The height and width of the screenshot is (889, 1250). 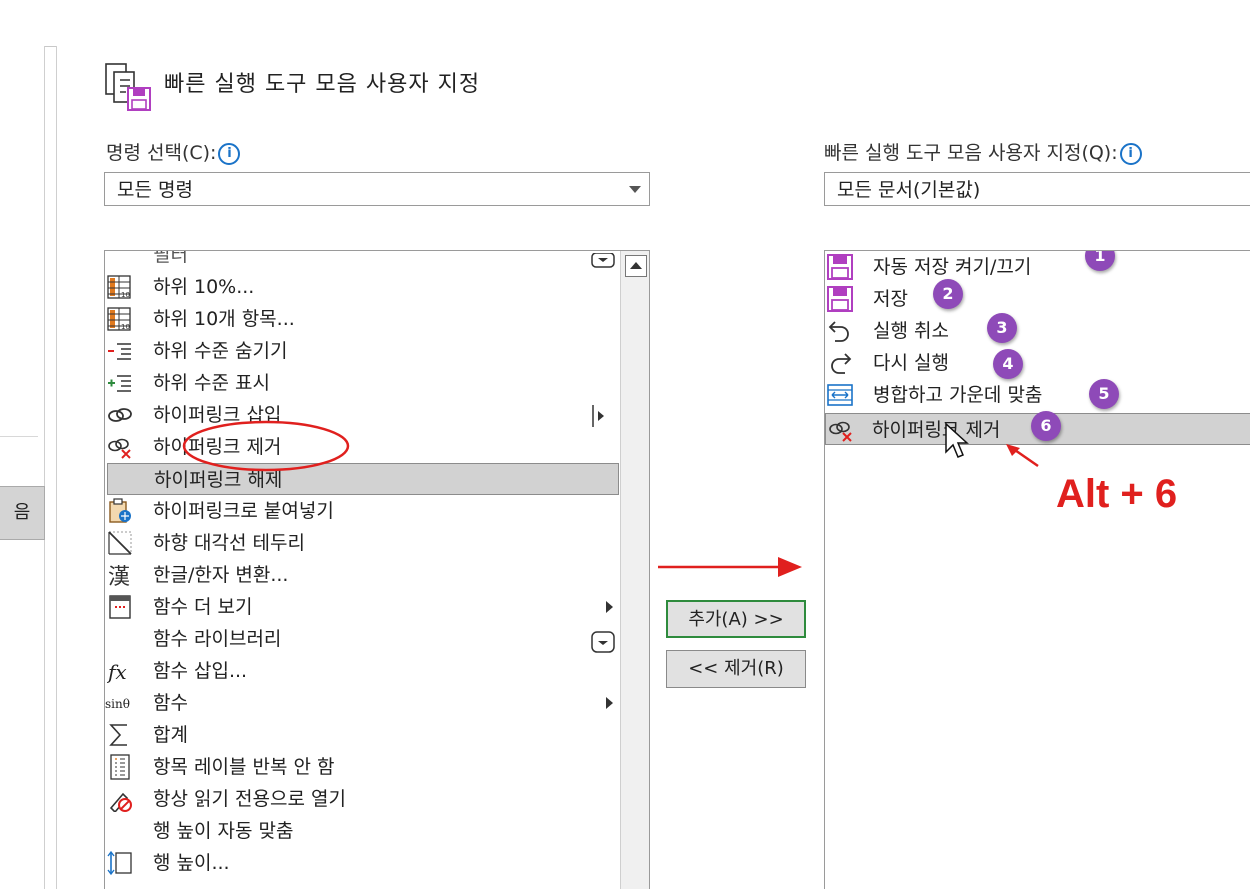 I want to click on window-top-area, so click(x=625, y=23).